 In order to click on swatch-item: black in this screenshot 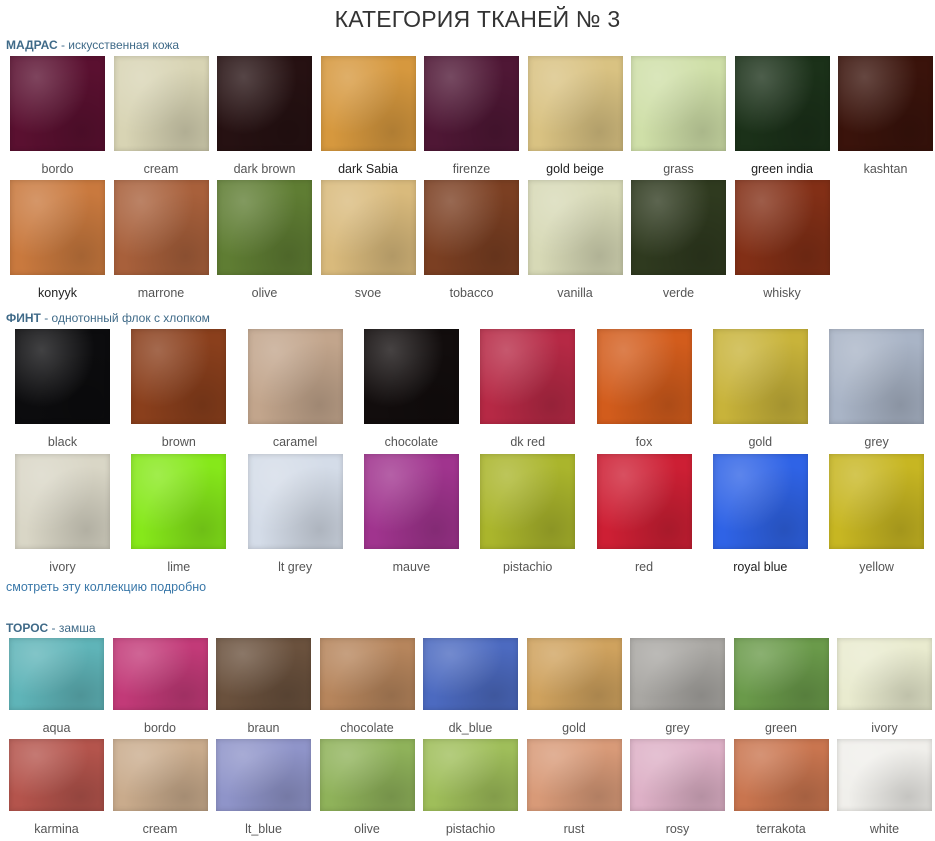, I will do `click(62, 390)`.